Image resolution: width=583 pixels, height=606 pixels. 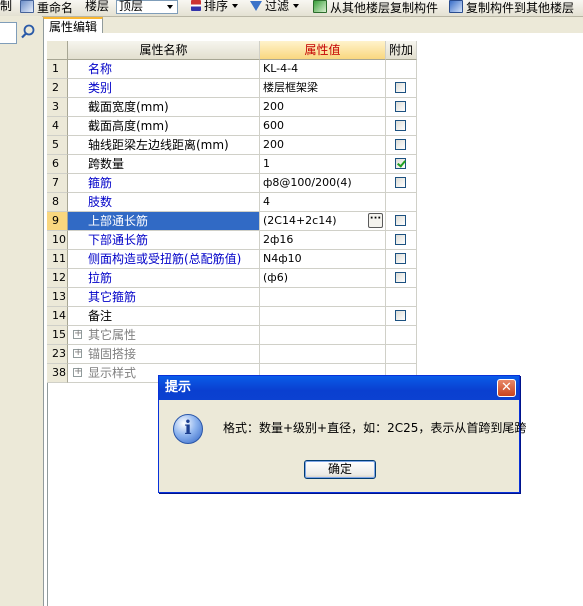 What do you see at coordinates (46, 7) in the screenshot?
I see `rename-button: 重命名` at bounding box center [46, 7].